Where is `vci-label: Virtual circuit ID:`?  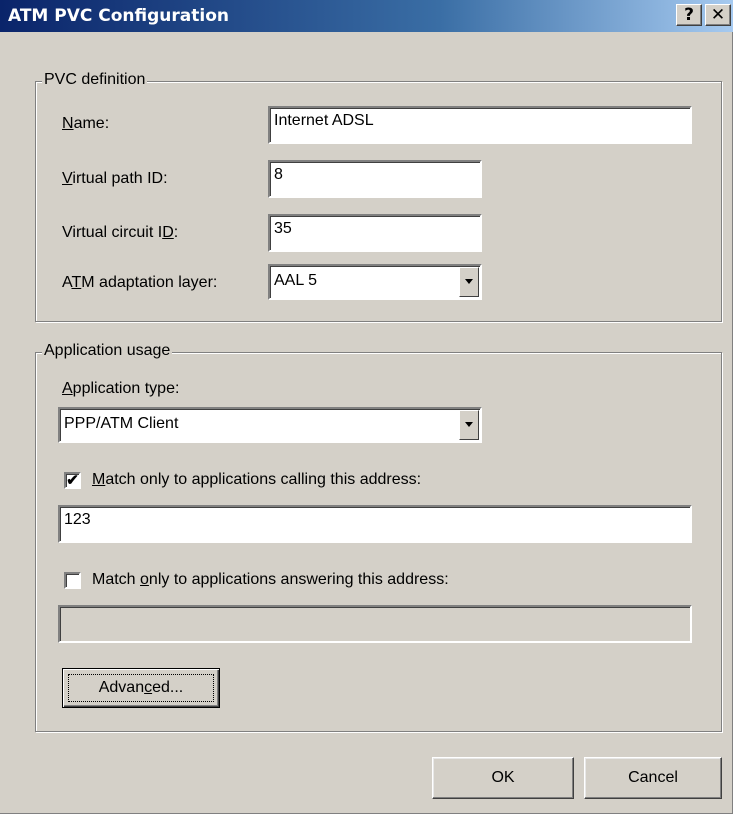
vci-label: Virtual circuit ID: is located at coordinates (120, 232).